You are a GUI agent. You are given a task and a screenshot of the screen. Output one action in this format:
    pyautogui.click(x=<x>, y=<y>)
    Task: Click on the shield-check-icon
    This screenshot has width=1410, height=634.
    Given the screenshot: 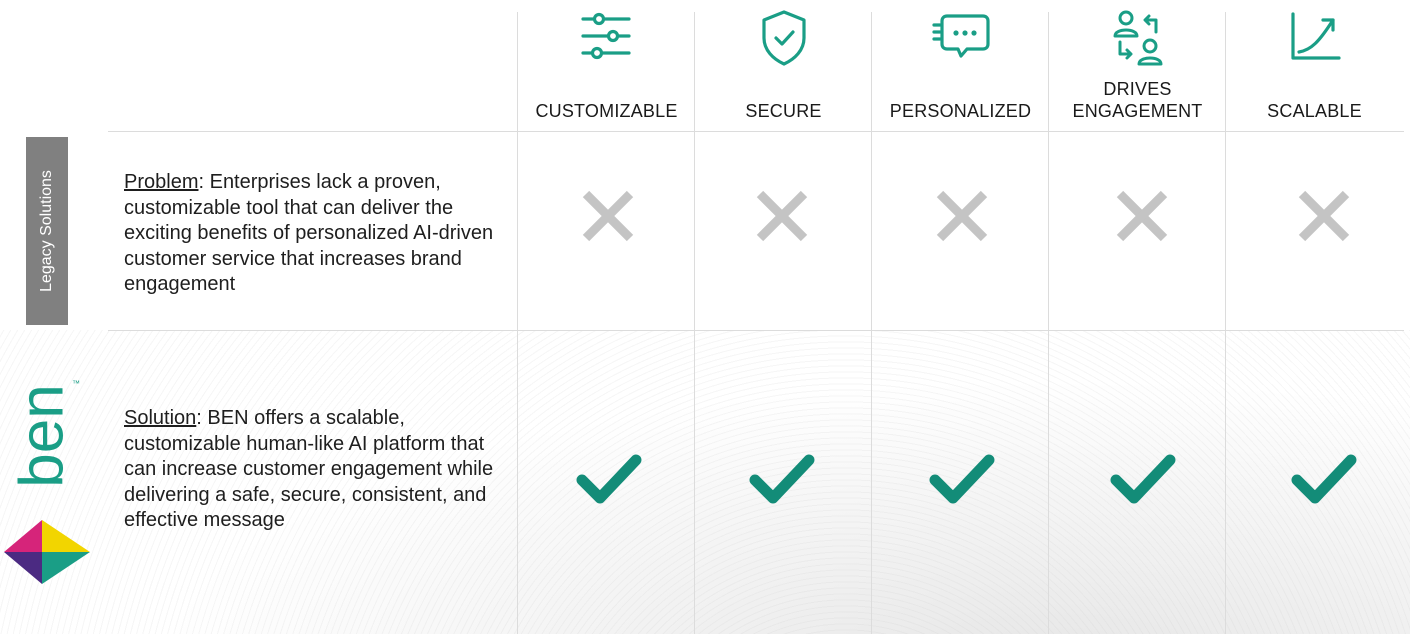 What is the action you would take?
    pyautogui.click(x=783, y=38)
    